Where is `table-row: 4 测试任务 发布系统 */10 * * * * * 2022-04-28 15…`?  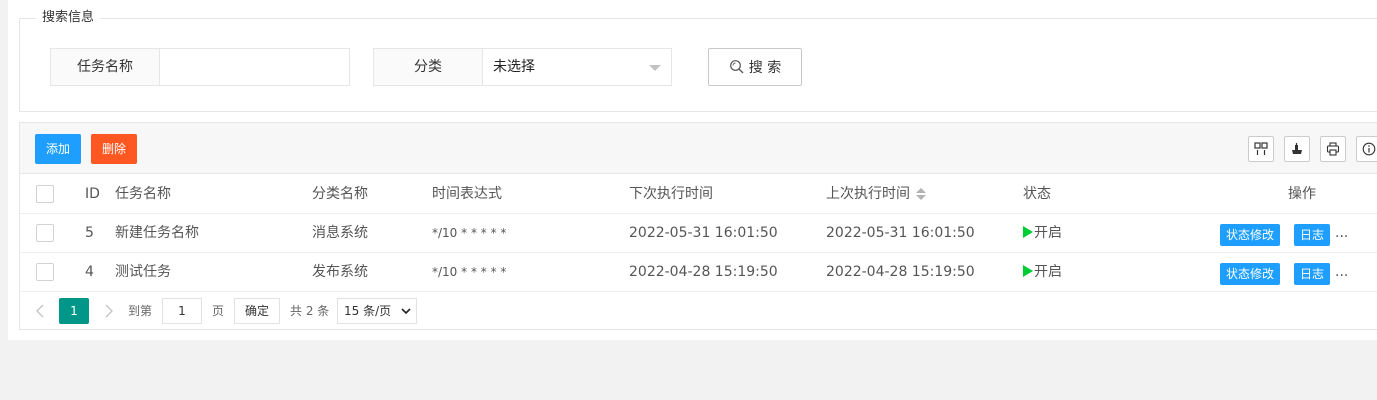 table-row: 4 测试任务 发布系统 */10 * * * * * 2022-04-28 15… is located at coordinates (698, 272).